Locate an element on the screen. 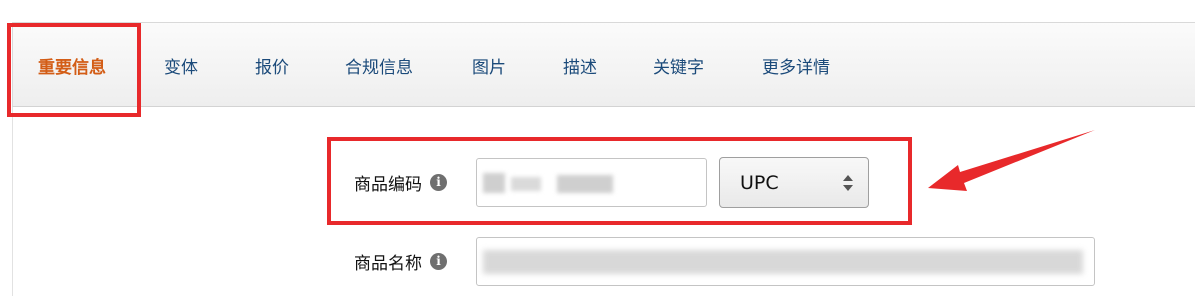 This screenshot has height=296, width=1195. tab-more-details: 更多详情 is located at coordinates (796, 65).